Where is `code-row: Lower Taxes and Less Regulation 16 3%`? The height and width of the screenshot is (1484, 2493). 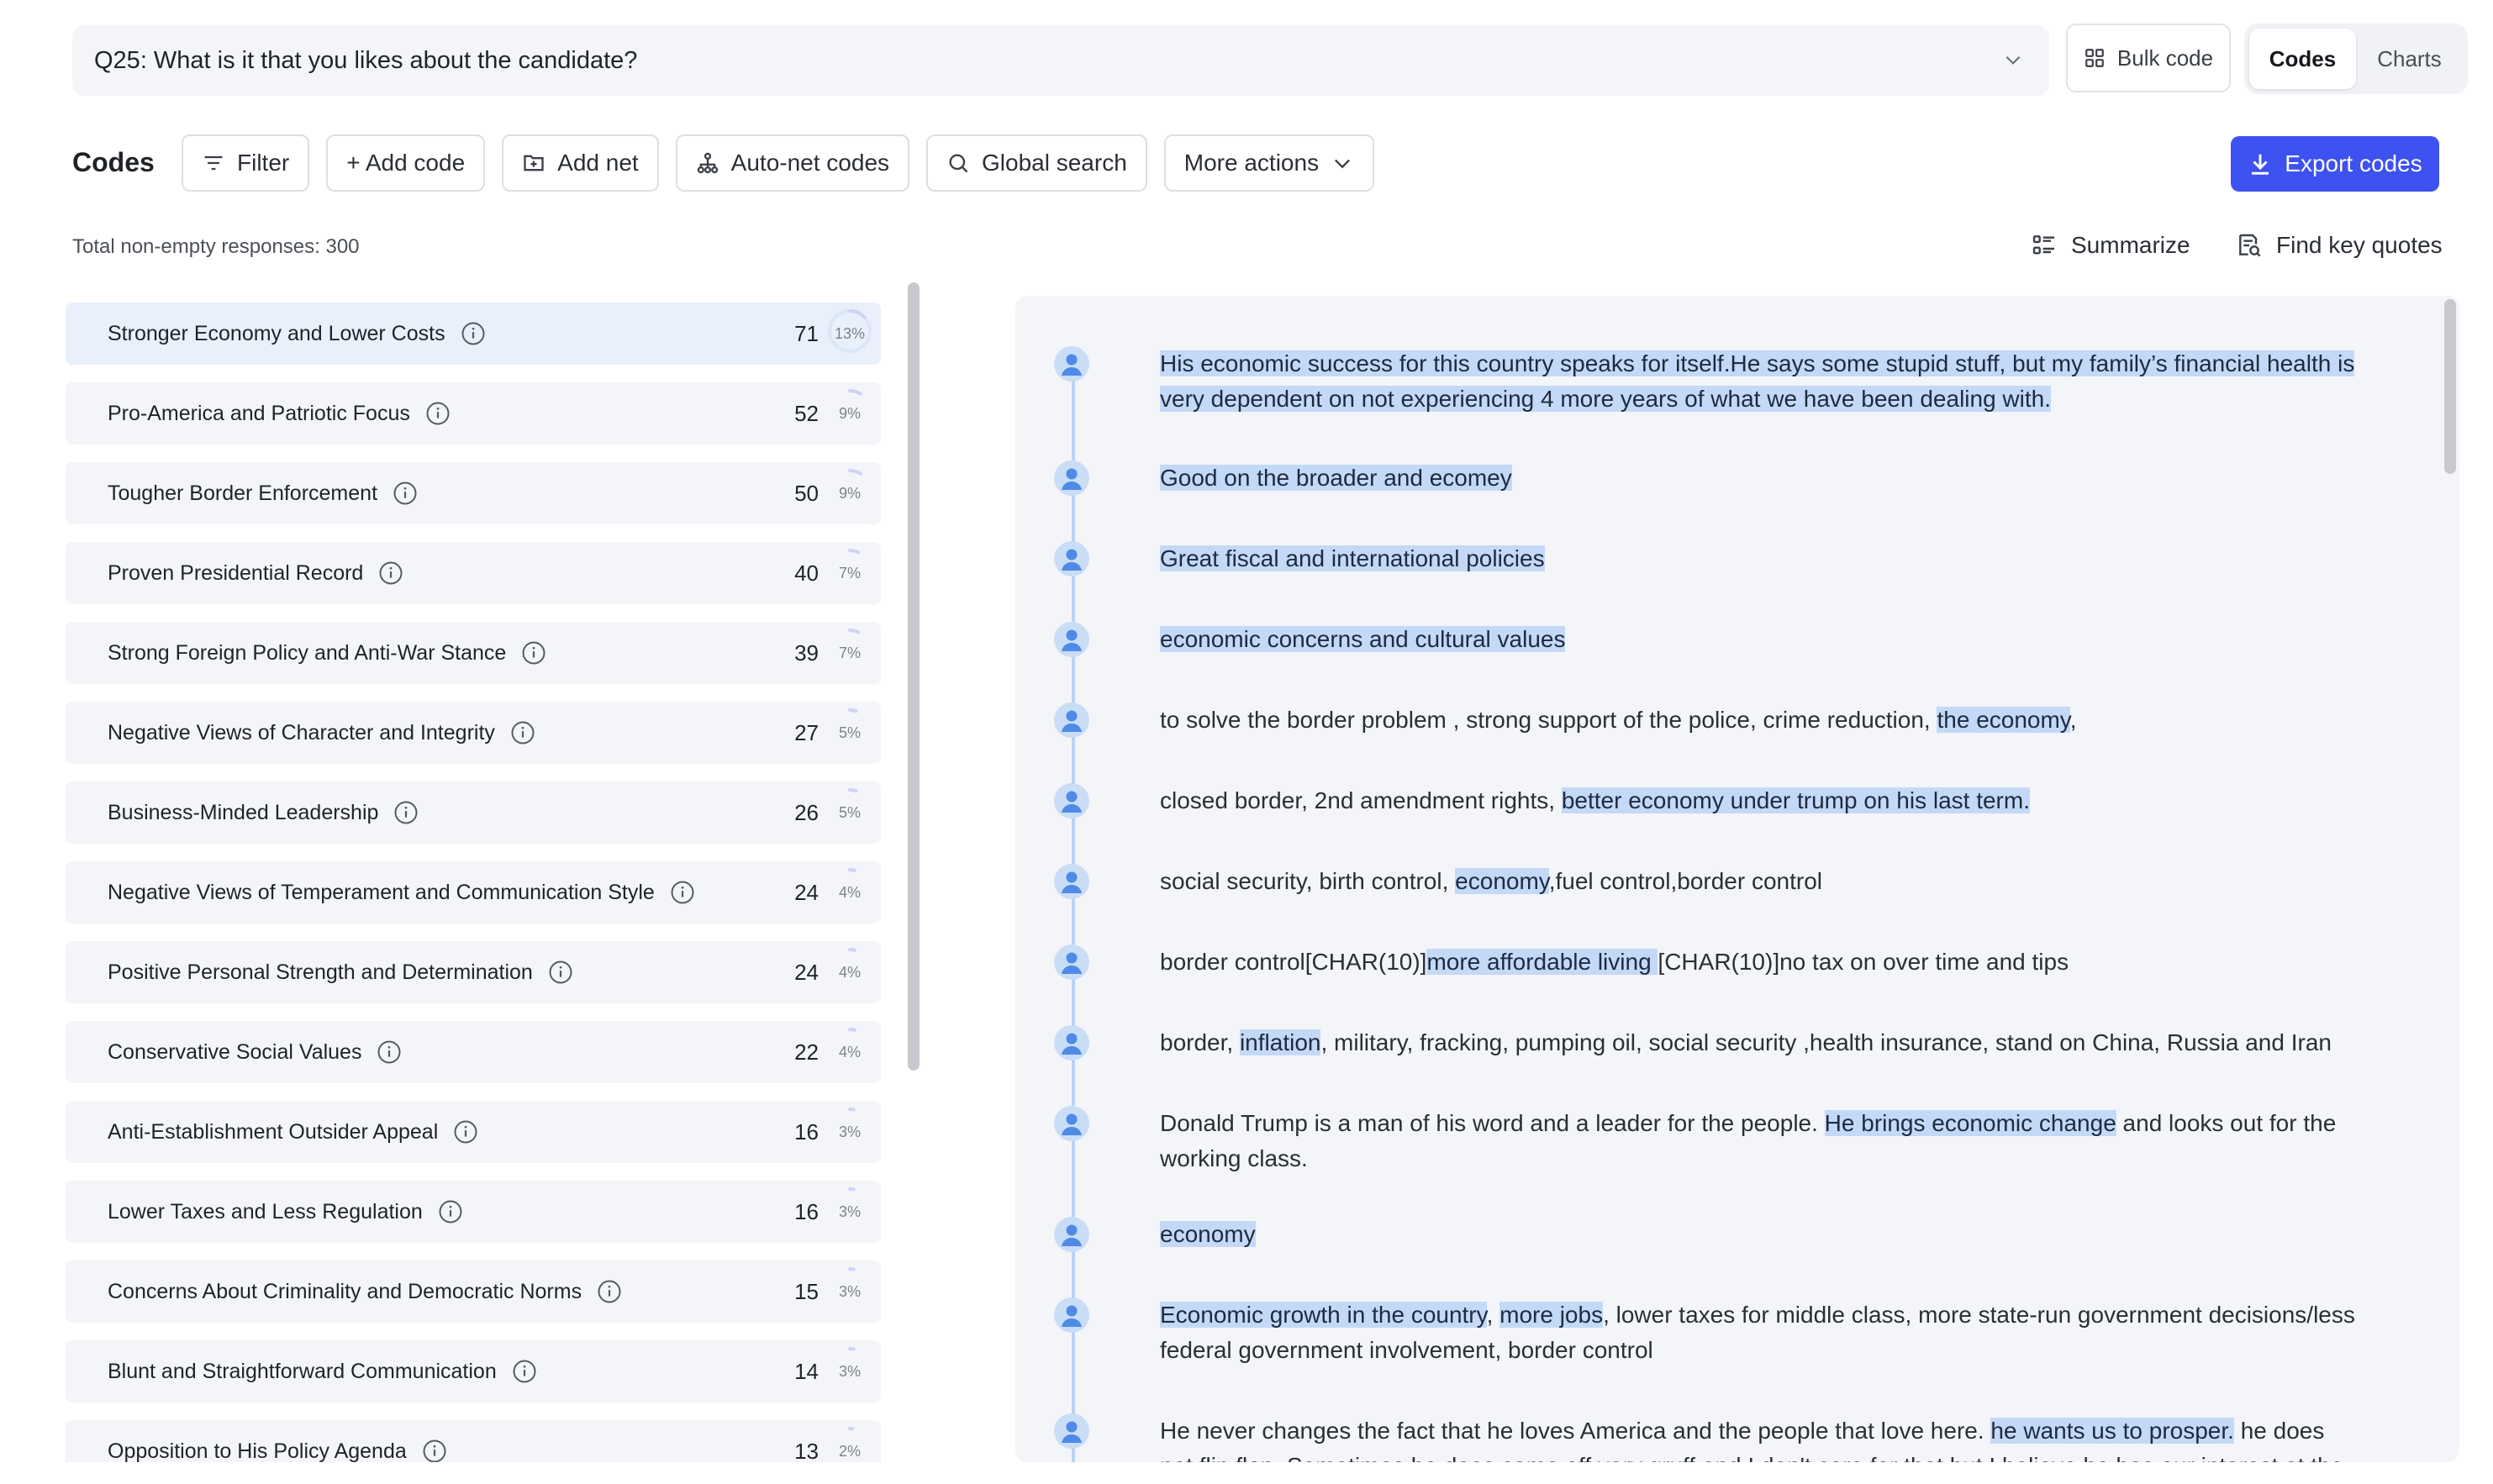
code-row: Lower Taxes and Less Regulation 16 3% is located at coordinates (474, 1212).